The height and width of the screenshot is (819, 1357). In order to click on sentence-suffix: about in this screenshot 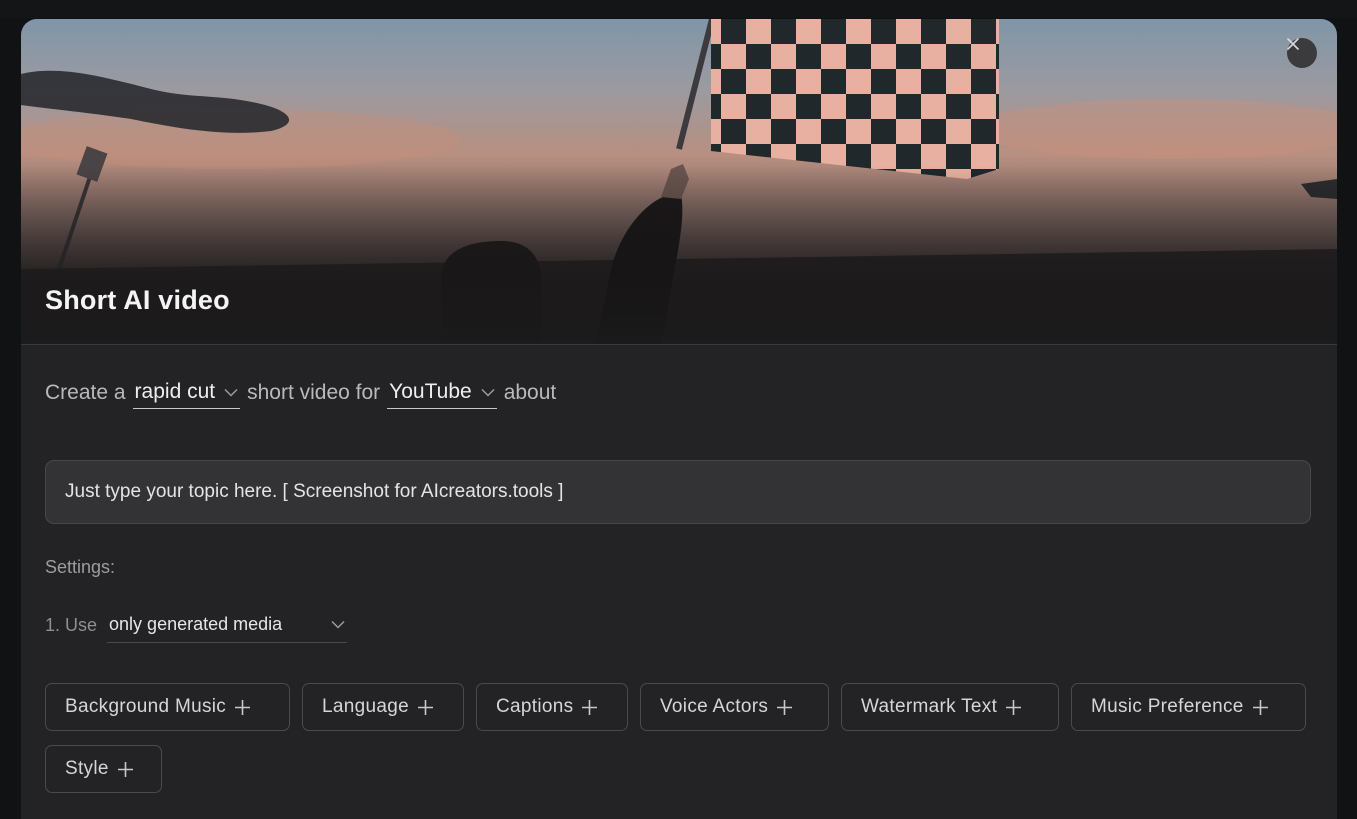, I will do `click(530, 392)`.